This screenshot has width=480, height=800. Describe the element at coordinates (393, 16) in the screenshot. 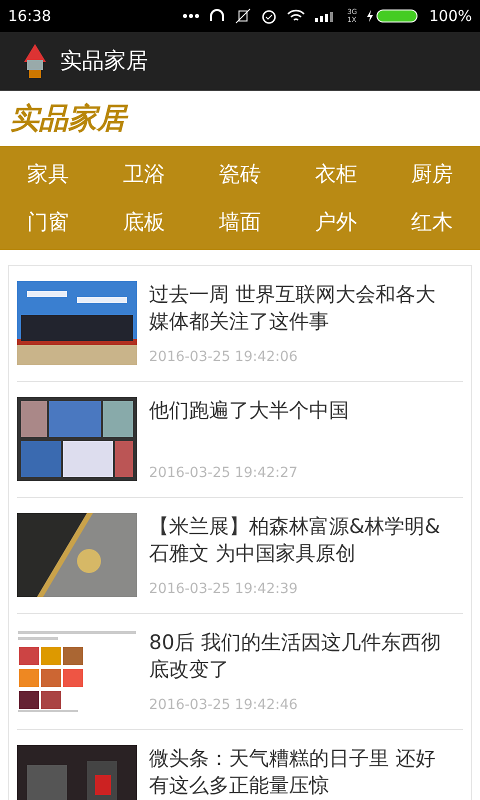

I see `charging-battery-icon` at that location.